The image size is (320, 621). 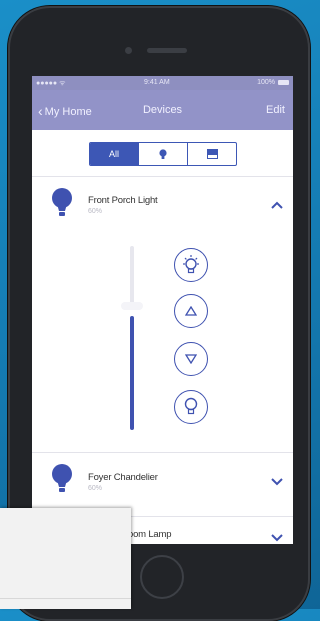 I want to click on section-divider, so click(x=162, y=176).